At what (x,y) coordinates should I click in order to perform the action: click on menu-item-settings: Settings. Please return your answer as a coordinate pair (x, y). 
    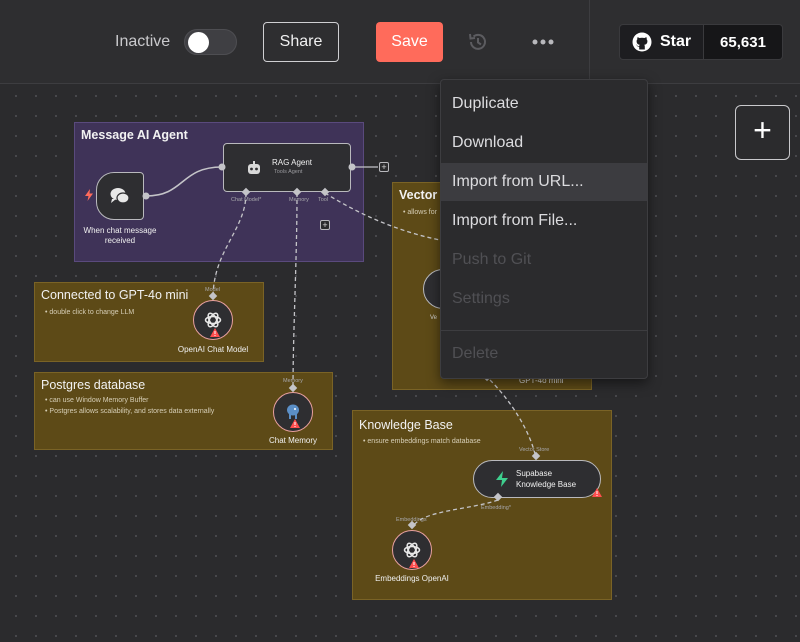
    Looking at the image, I should click on (544, 299).